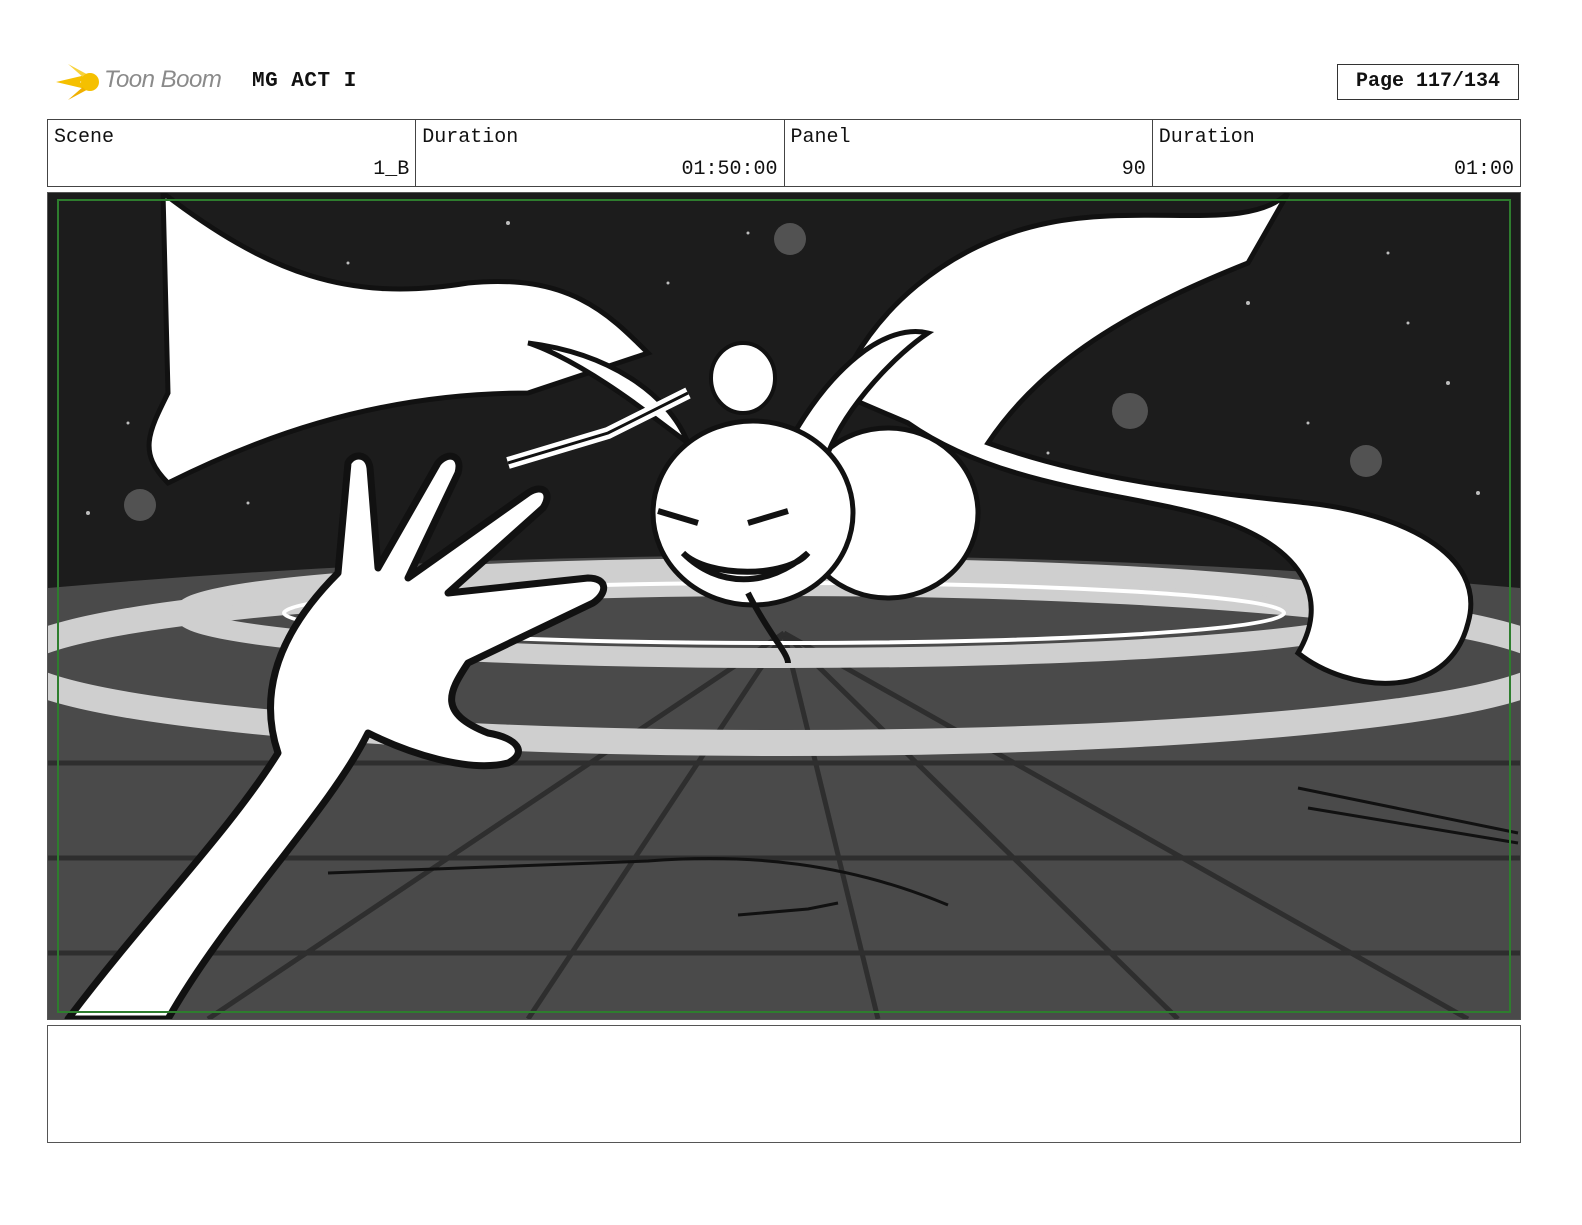  Describe the element at coordinates (820, 137) in the screenshot. I see `panel-label: Panel` at that location.